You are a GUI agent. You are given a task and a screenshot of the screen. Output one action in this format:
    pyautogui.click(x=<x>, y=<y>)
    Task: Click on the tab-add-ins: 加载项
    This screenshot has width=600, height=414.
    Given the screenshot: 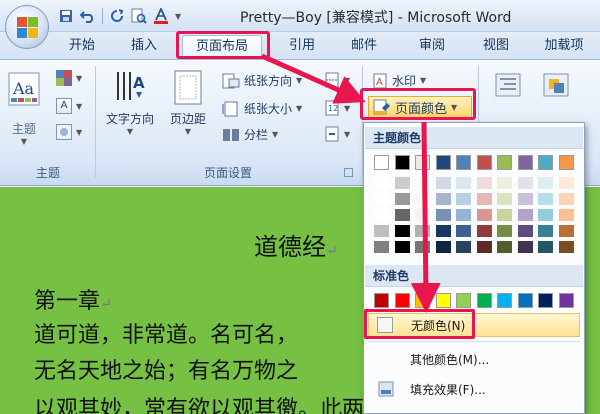 What is the action you would take?
    pyautogui.click(x=564, y=47)
    